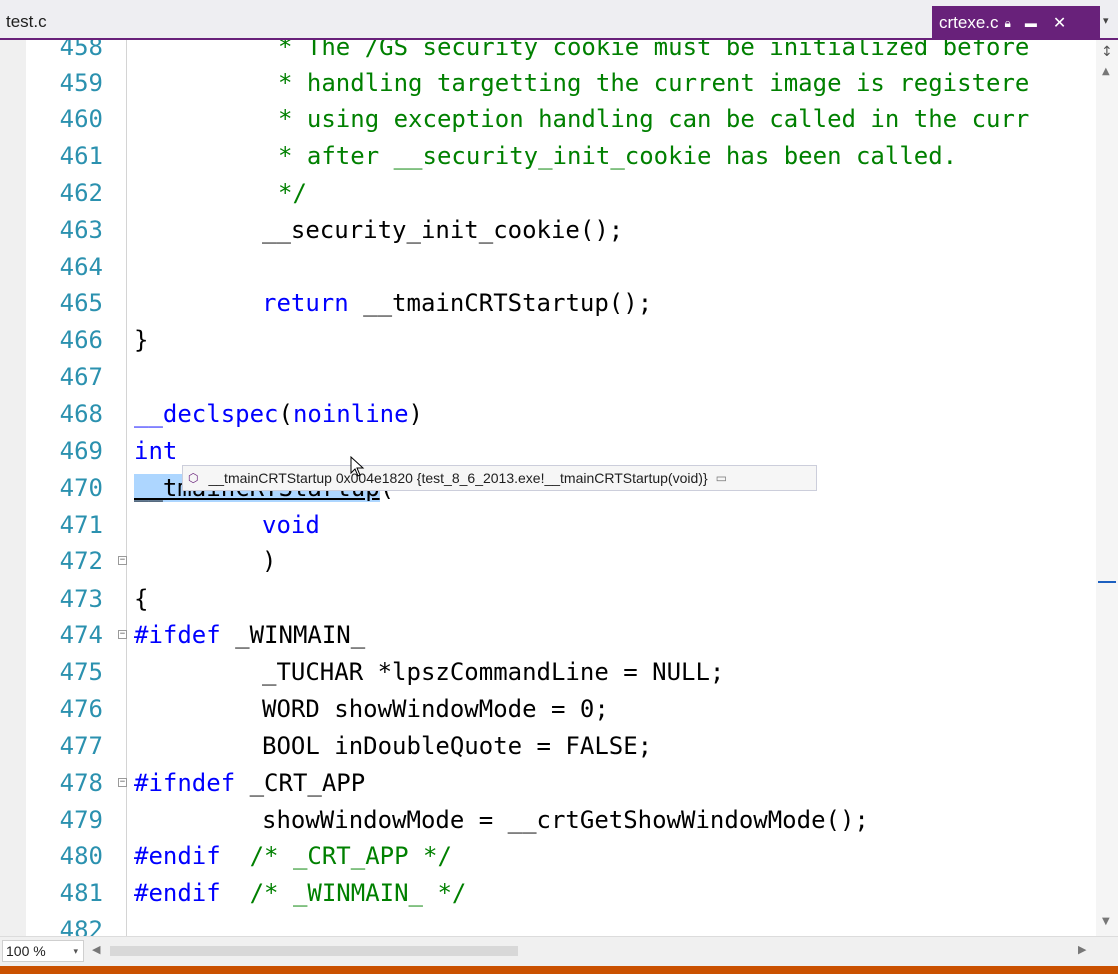 This screenshot has height=974, width=1118. I want to click on scroll-right-icon: ▶, so click(1082, 949).